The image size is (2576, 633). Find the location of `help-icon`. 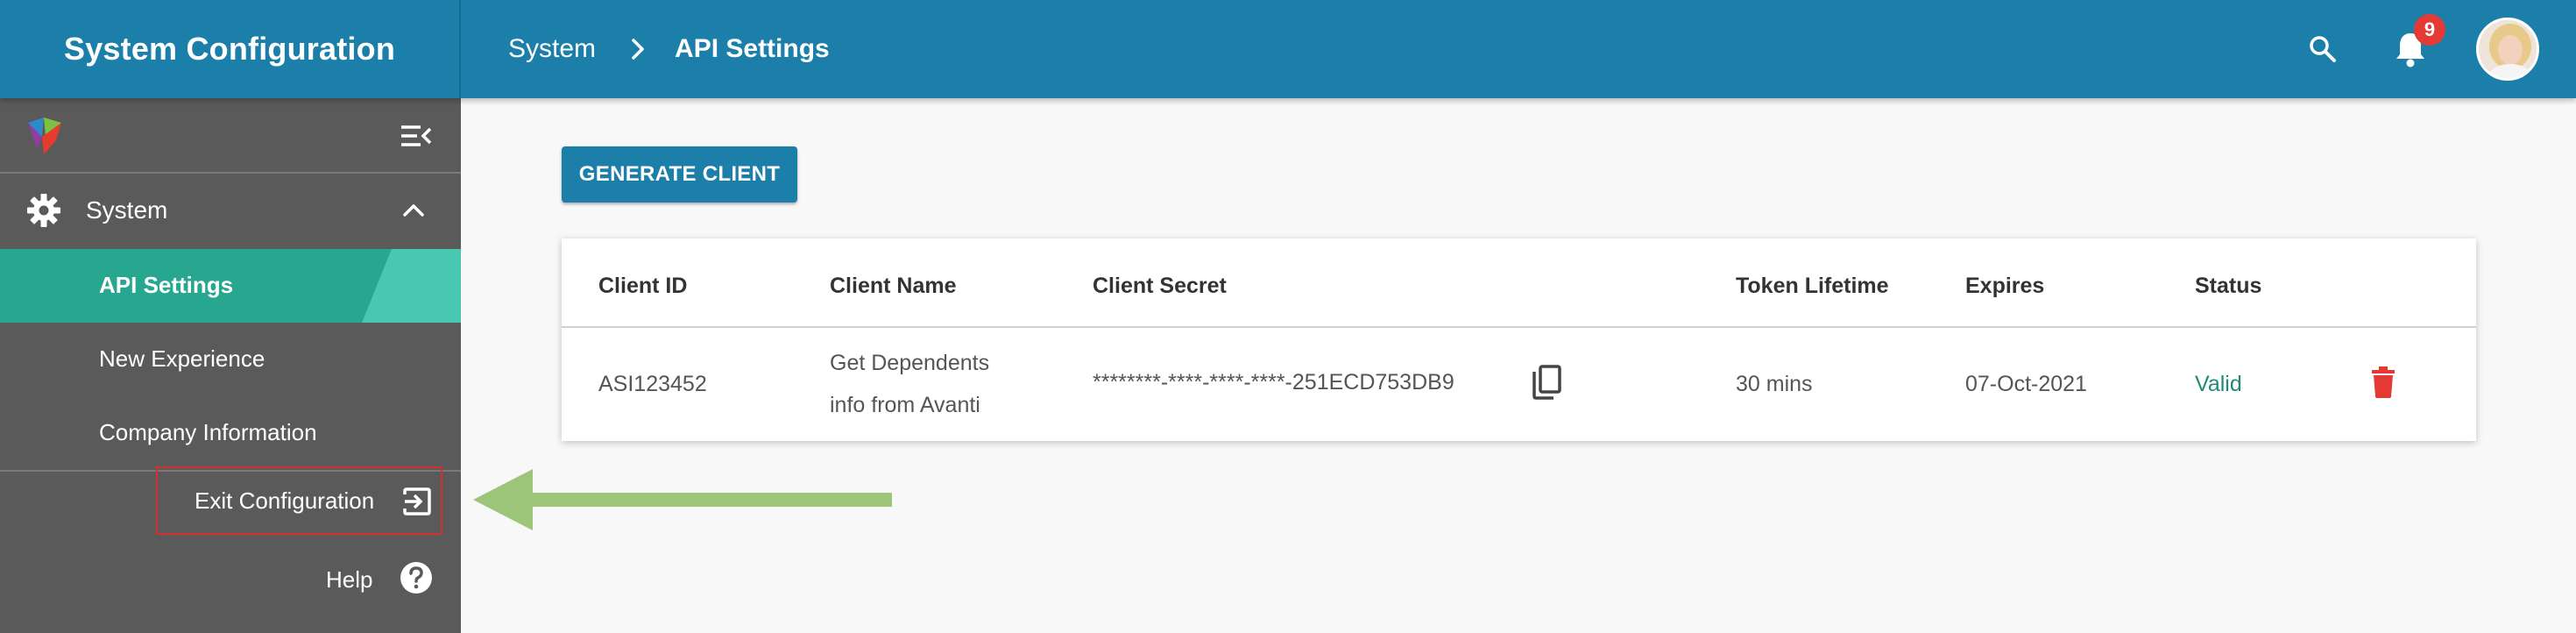

help-icon is located at coordinates (416, 580).